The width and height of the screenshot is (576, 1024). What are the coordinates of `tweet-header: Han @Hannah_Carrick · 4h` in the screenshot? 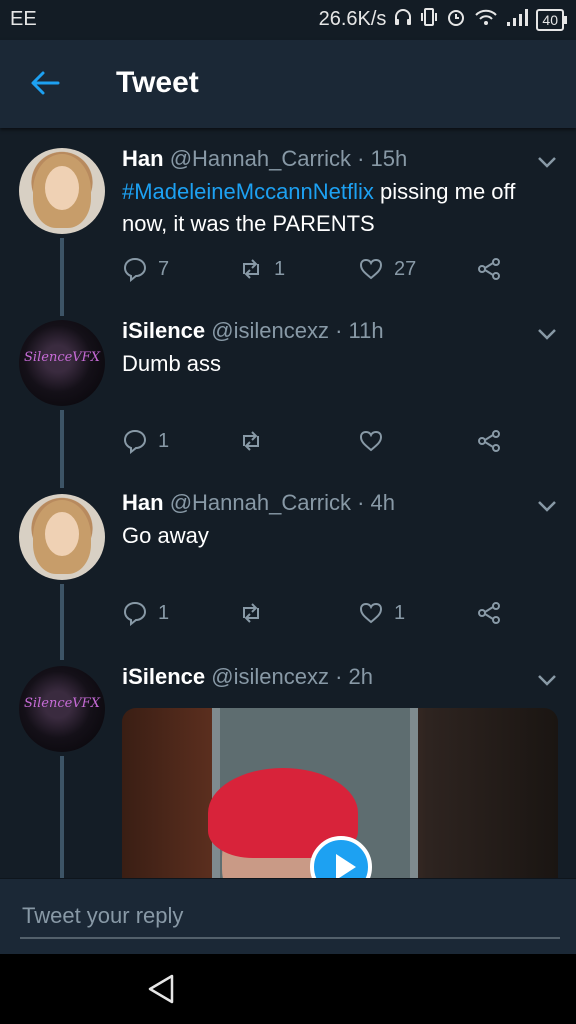 It's located at (258, 503).